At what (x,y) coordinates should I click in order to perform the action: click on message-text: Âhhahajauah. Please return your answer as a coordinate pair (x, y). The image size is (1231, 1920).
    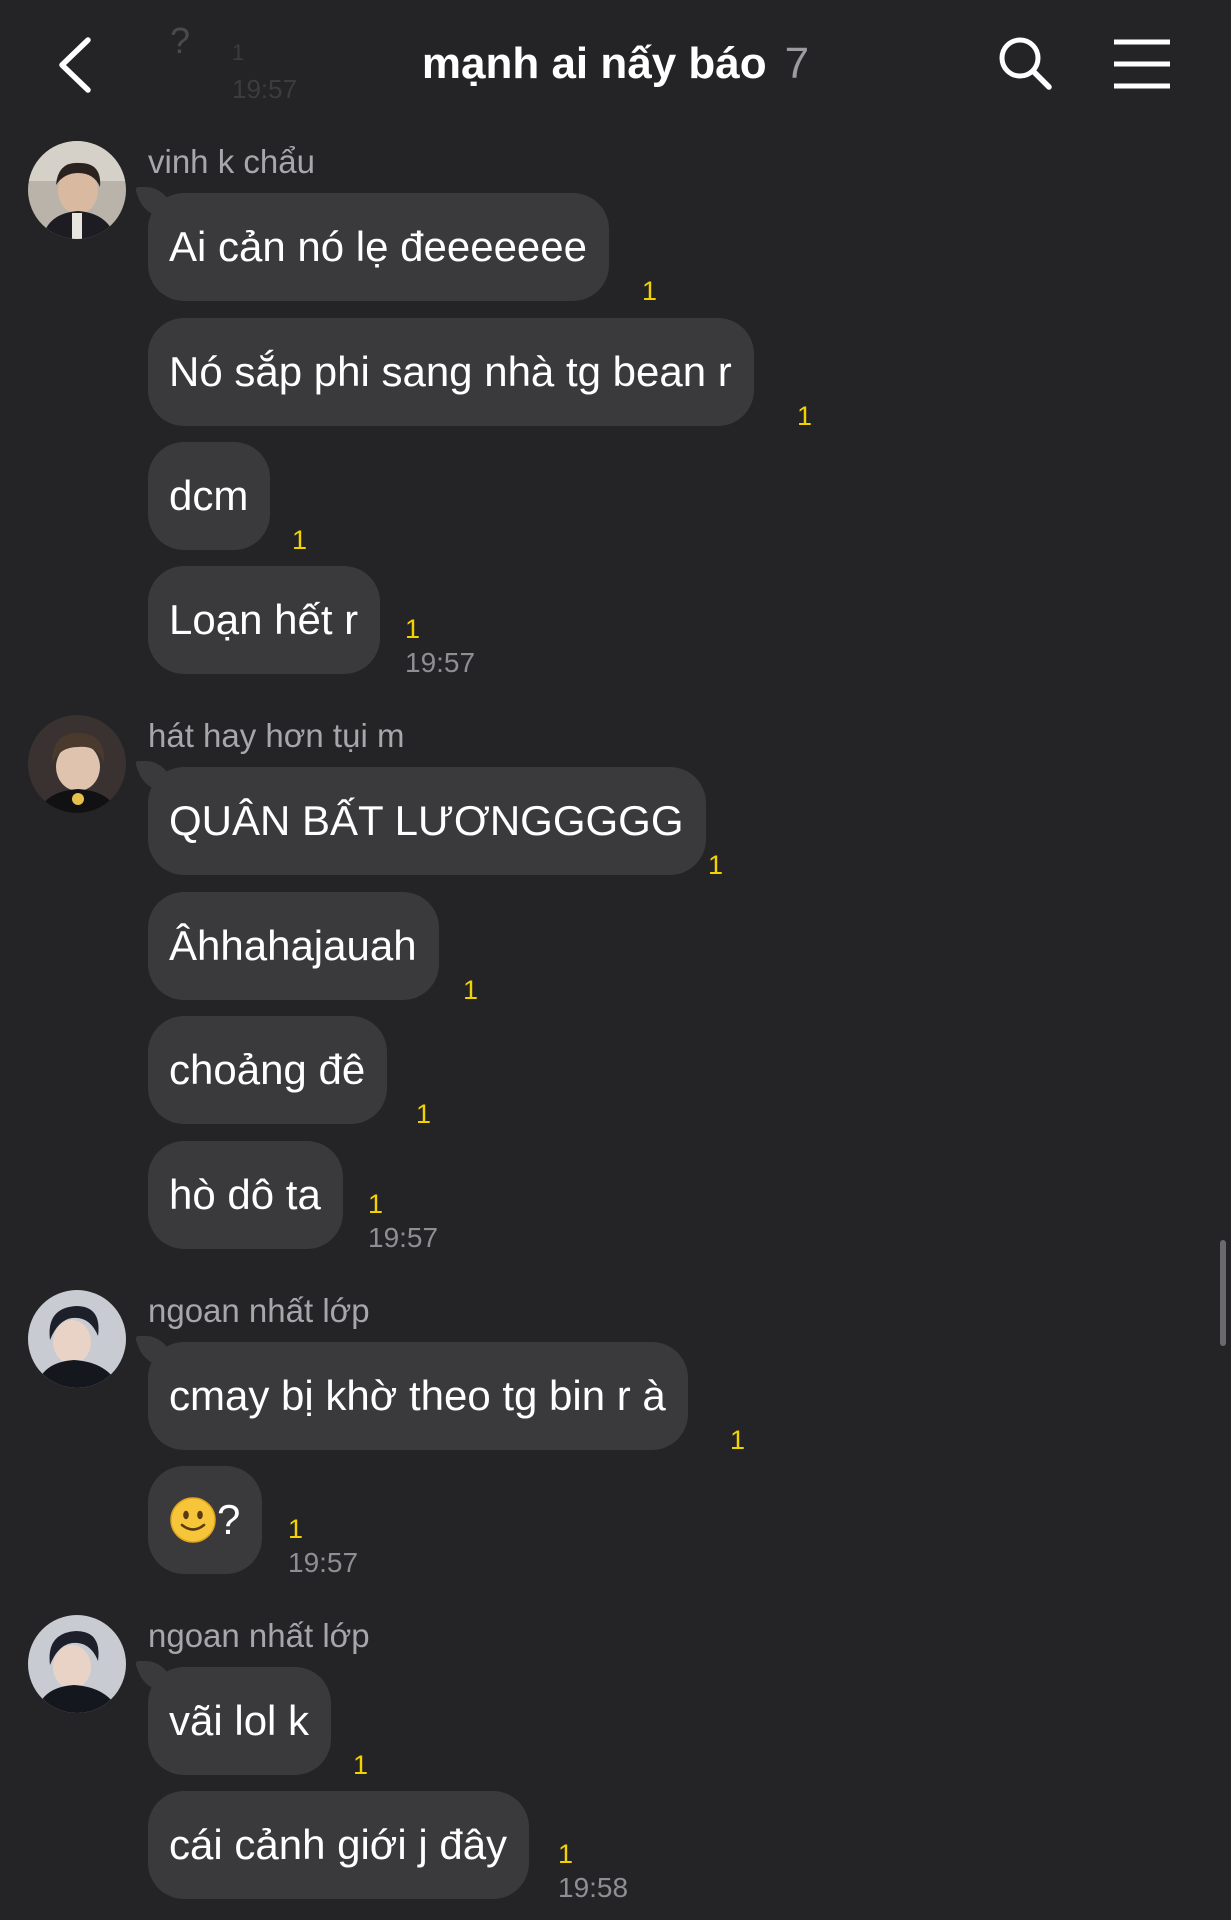
    Looking at the image, I should click on (293, 945).